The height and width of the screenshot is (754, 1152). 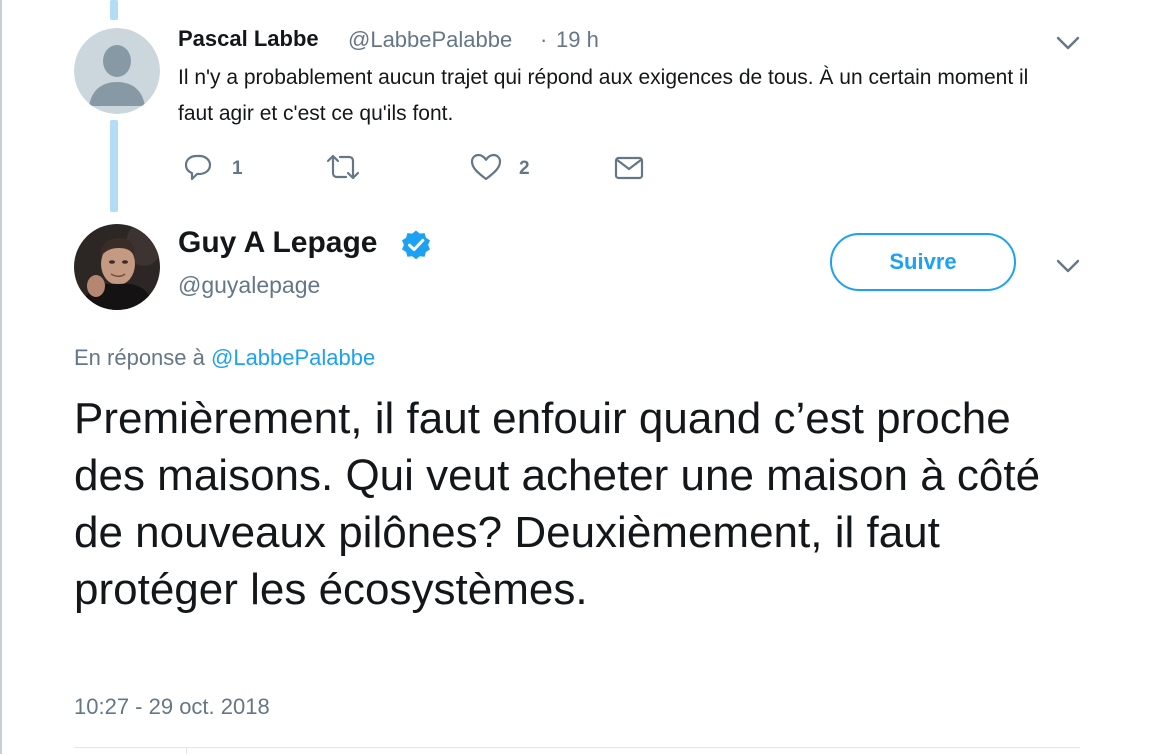 I want to click on tweet-timestamp: 10:27 - 29 oct. 2018, so click(x=172, y=707).